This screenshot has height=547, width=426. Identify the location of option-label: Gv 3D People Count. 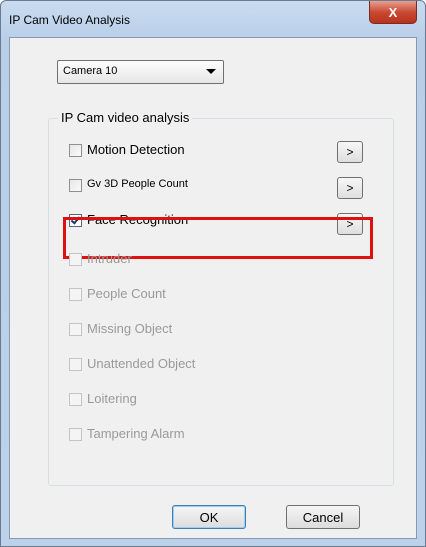
(137, 184).